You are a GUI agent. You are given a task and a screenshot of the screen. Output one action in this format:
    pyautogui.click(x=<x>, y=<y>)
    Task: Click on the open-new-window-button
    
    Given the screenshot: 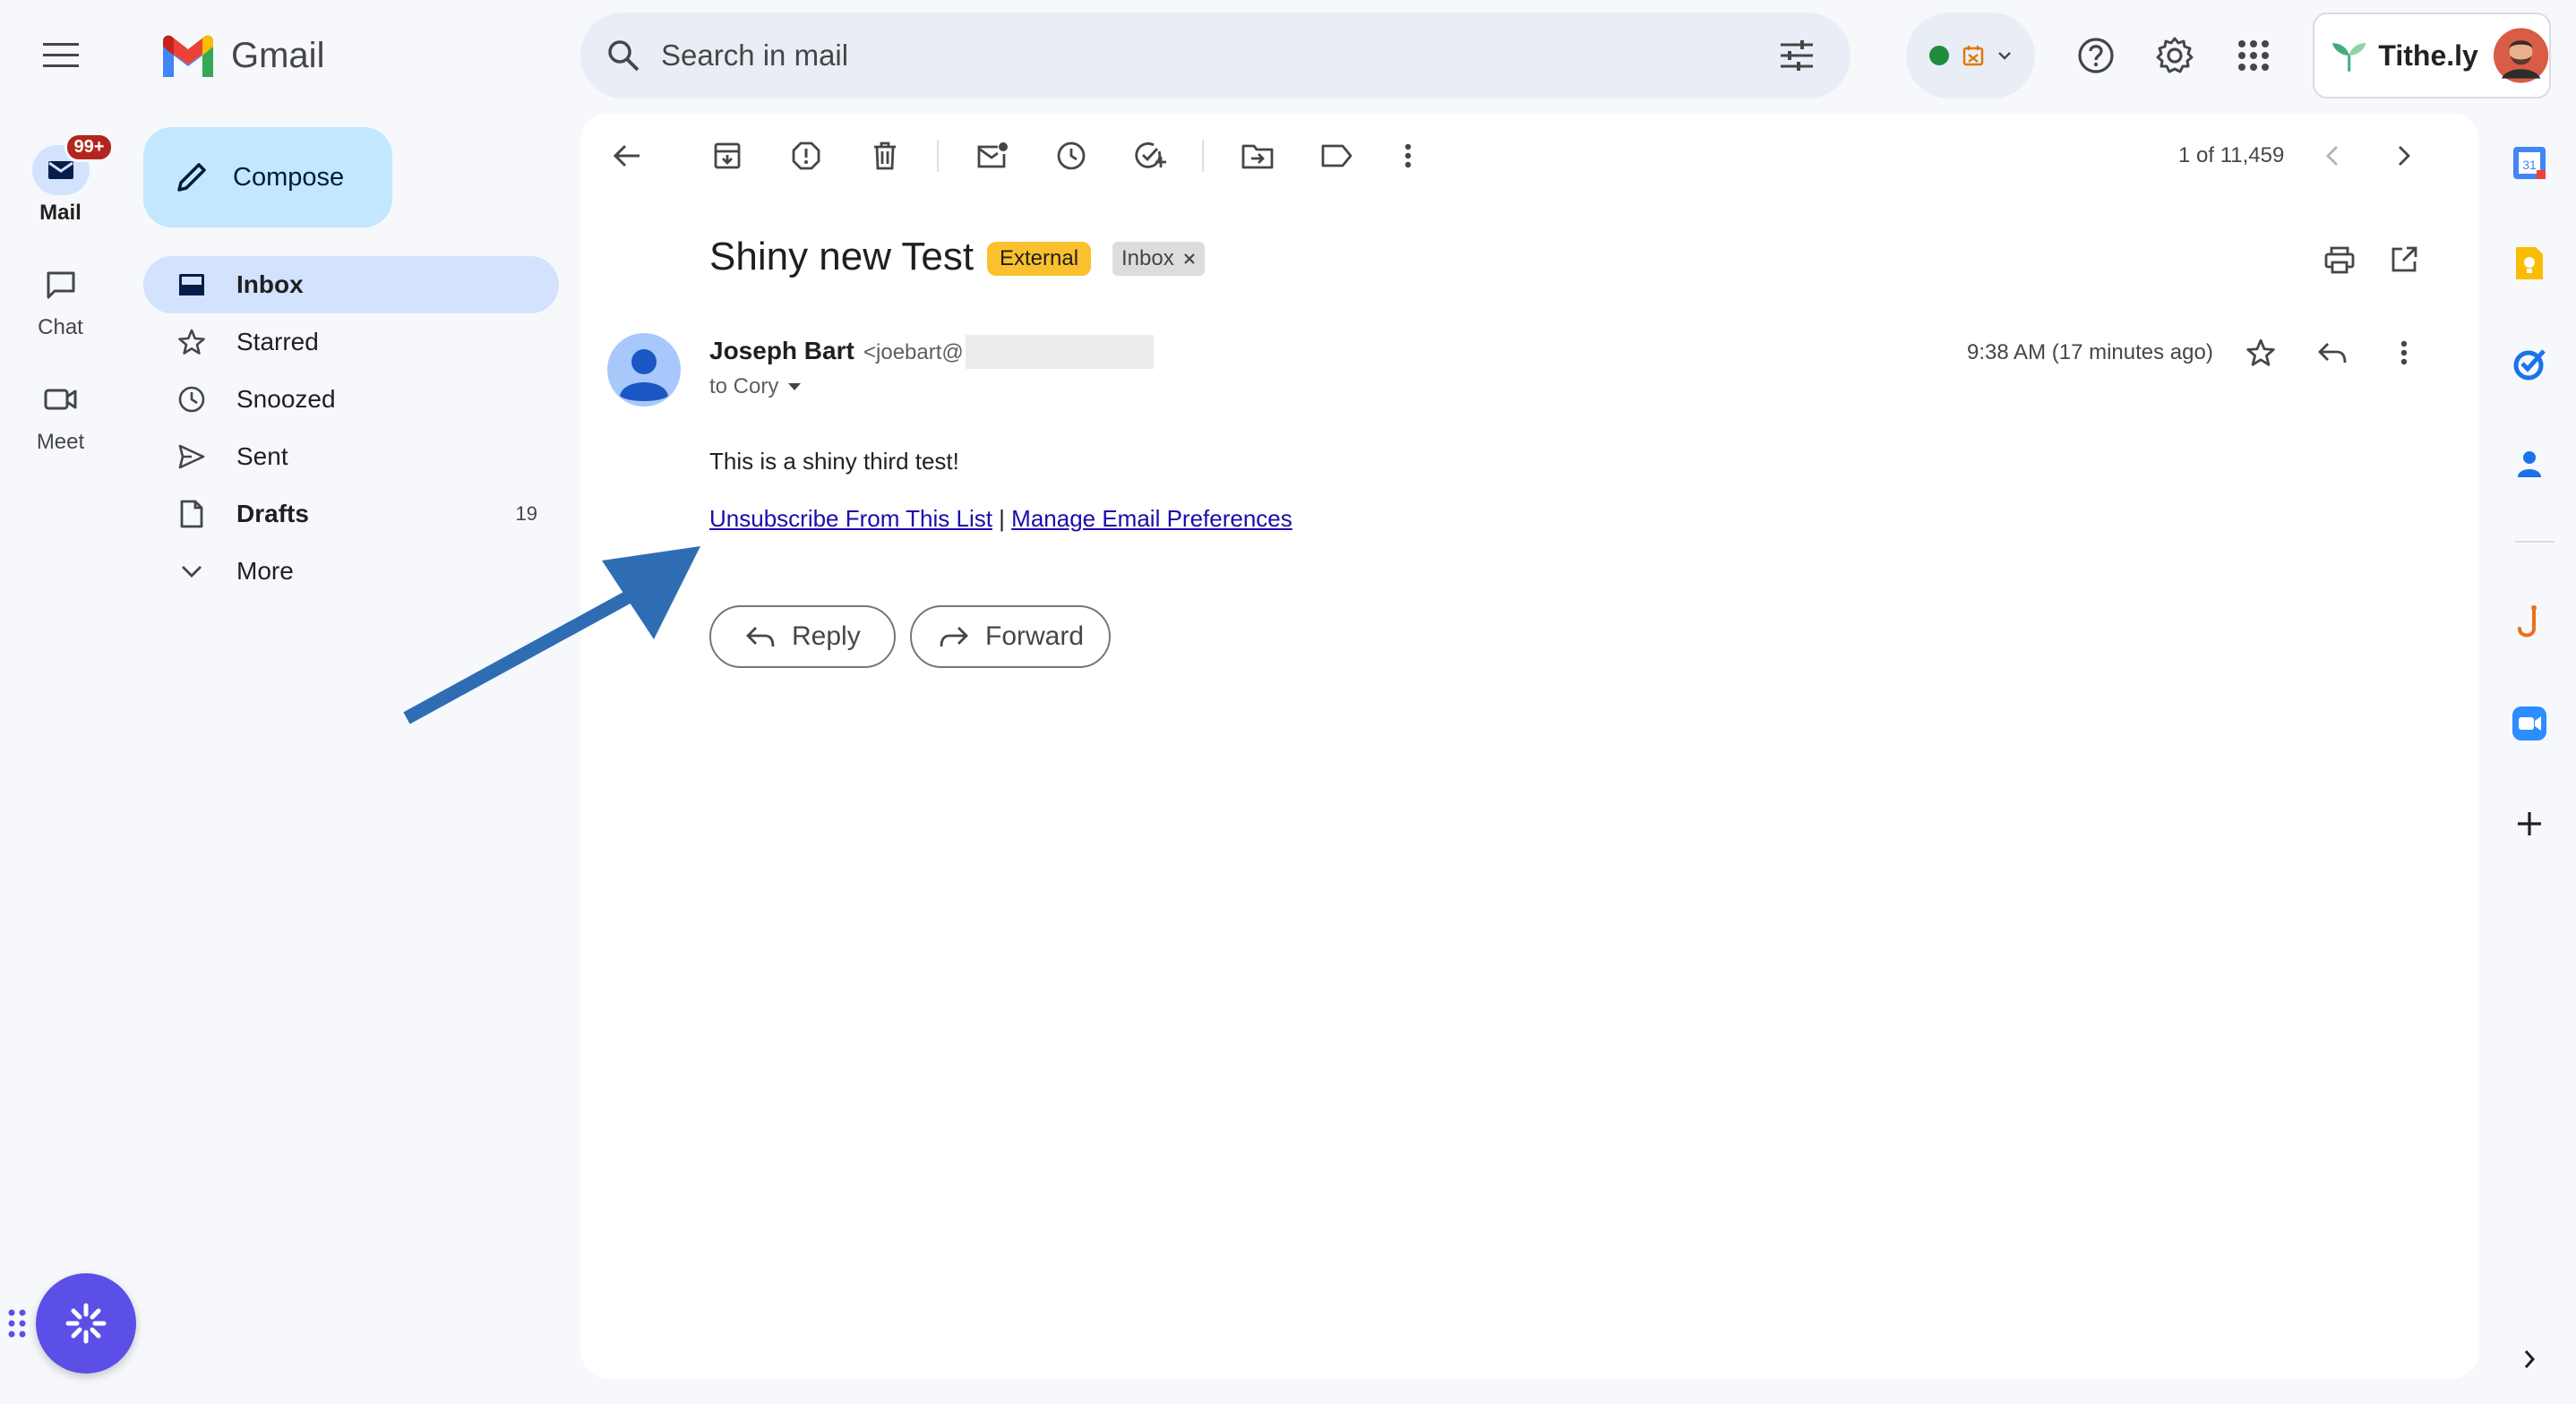 What is the action you would take?
    pyautogui.click(x=2404, y=260)
    